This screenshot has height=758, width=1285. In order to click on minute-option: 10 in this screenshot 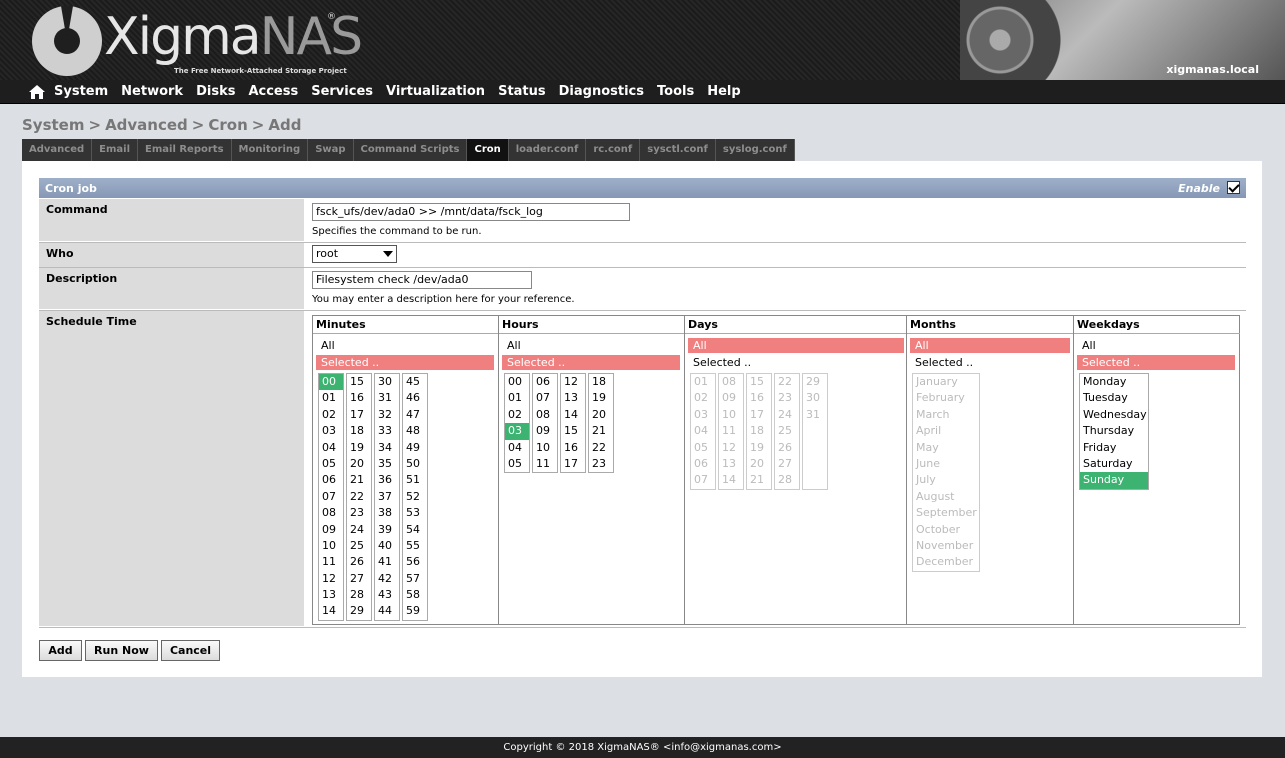, I will do `click(331, 546)`.